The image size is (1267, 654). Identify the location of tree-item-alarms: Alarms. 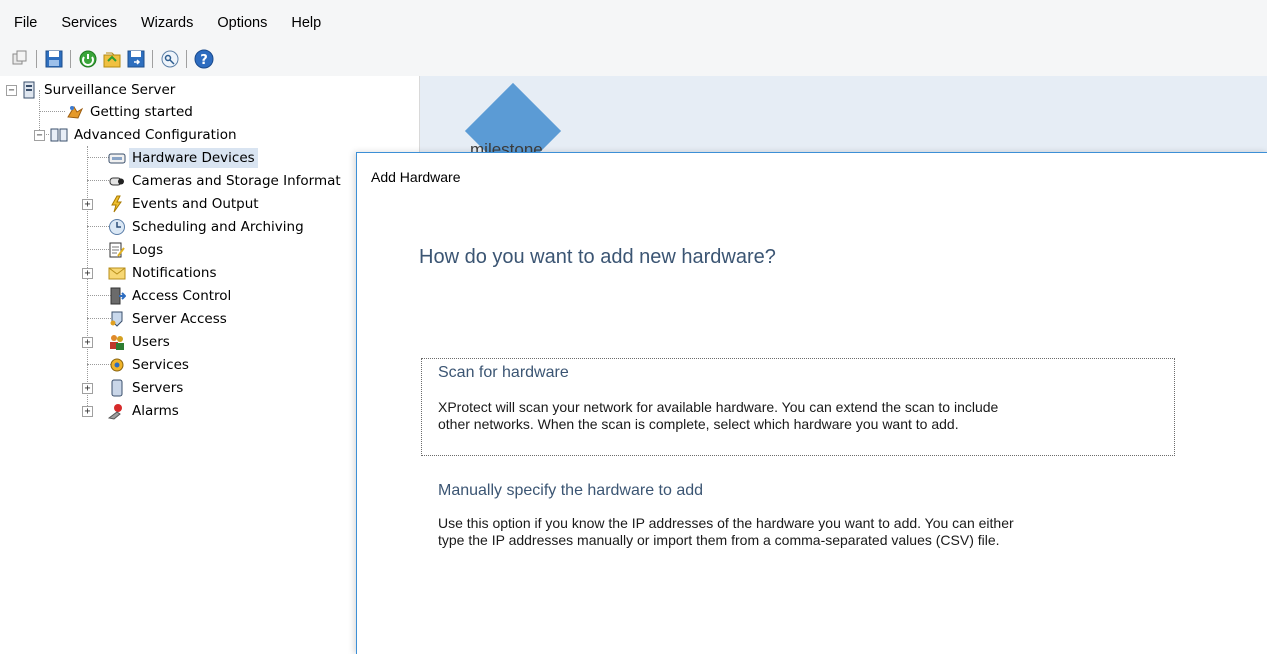
(144, 411).